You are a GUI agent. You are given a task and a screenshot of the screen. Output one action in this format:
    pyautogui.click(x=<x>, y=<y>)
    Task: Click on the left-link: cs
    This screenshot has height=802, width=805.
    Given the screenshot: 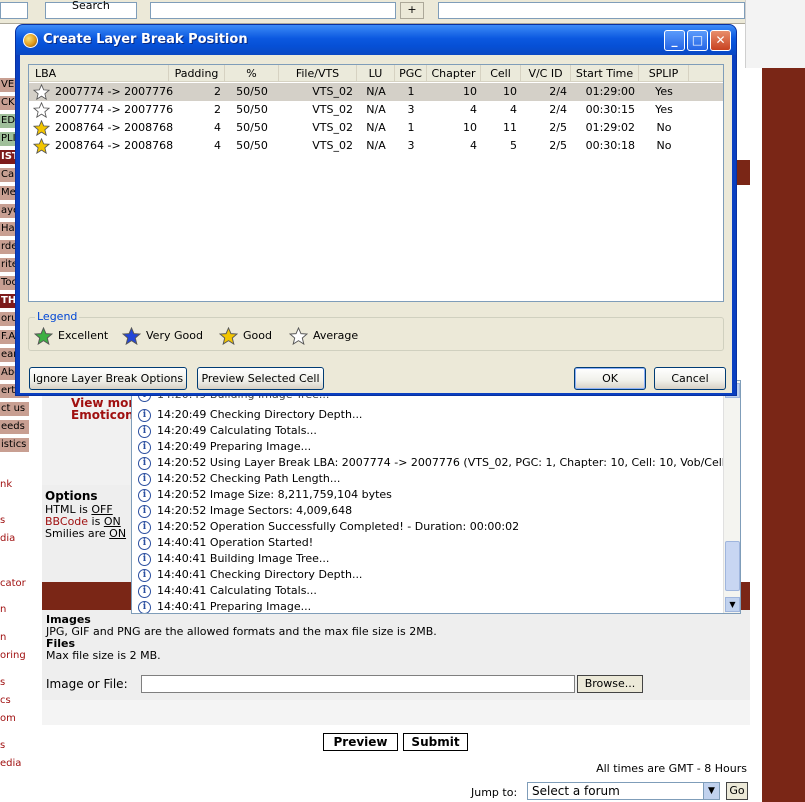 What is the action you would take?
    pyautogui.click(x=15, y=700)
    